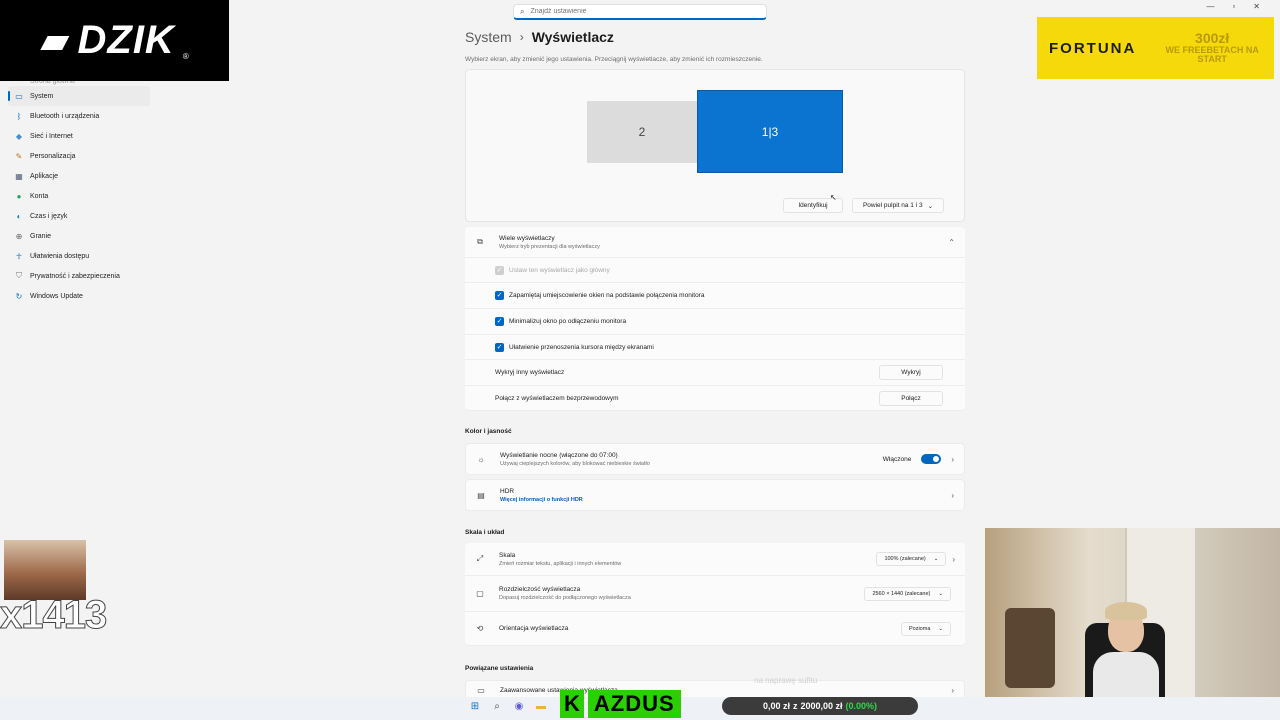  I want to click on breadcrumb-parent: System, so click(488, 37).